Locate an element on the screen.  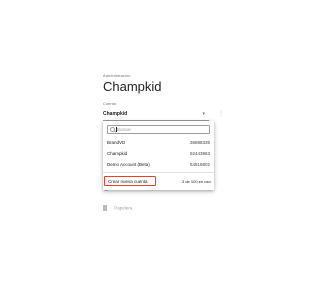
search-input: Buscar is located at coordinates (158, 129).